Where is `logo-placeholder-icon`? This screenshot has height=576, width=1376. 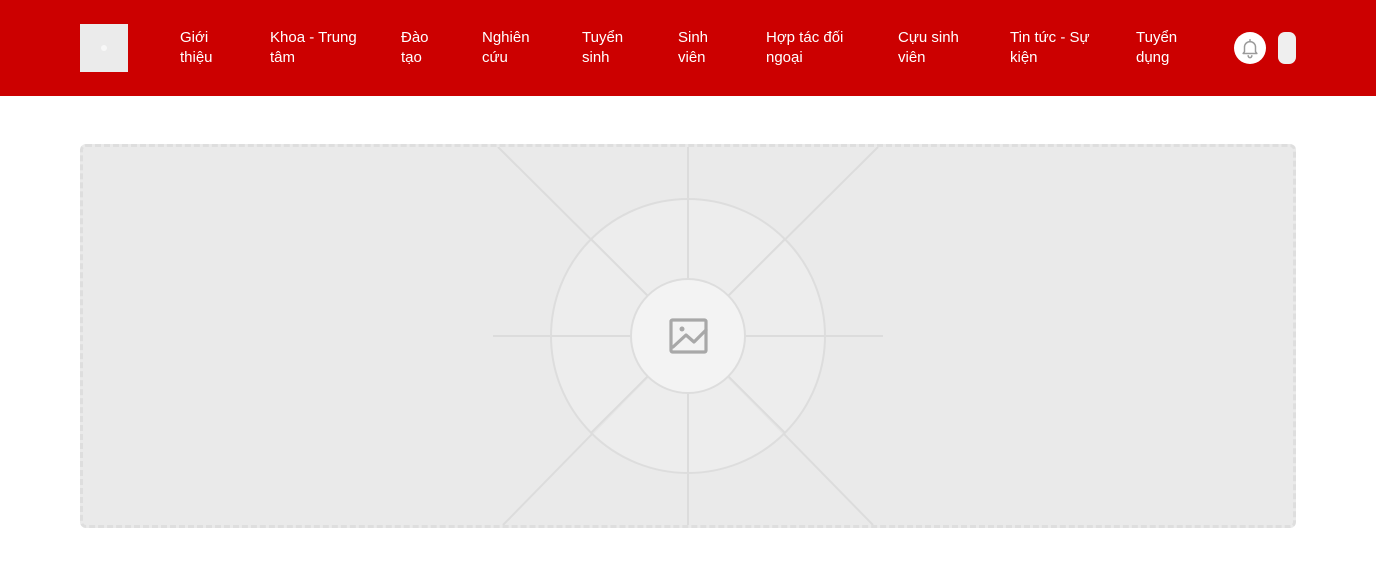 logo-placeholder-icon is located at coordinates (104, 48).